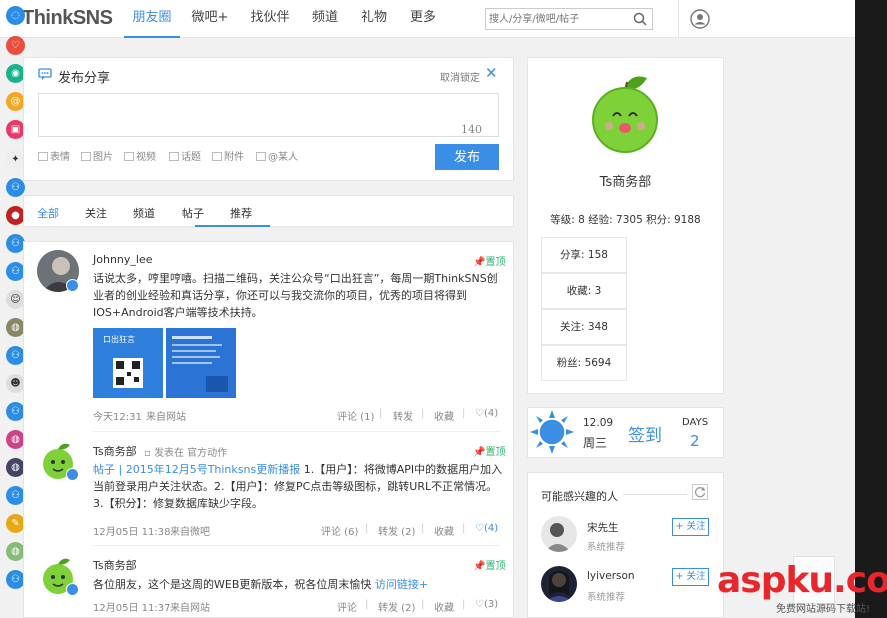 This screenshot has height=618, width=887. Describe the element at coordinates (625, 180) in the screenshot. I see `profile-name: Ts商务部` at that location.